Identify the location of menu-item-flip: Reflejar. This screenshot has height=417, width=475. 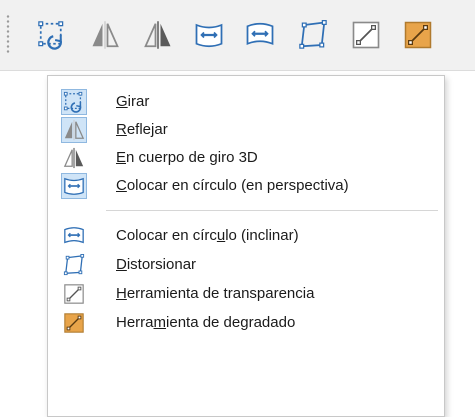
(246, 130).